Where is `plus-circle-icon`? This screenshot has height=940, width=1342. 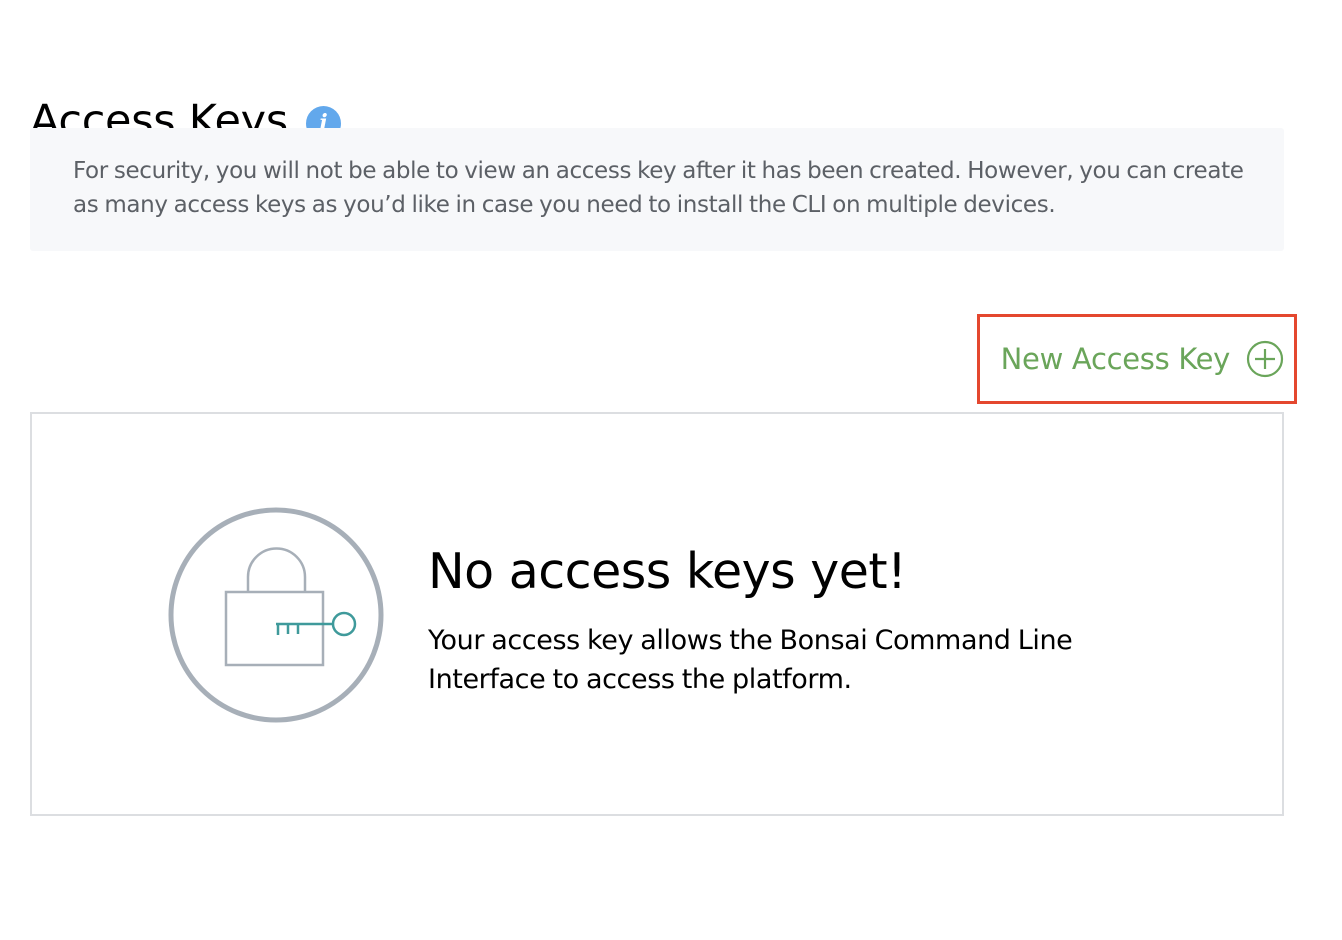 plus-circle-icon is located at coordinates (1265, 359).